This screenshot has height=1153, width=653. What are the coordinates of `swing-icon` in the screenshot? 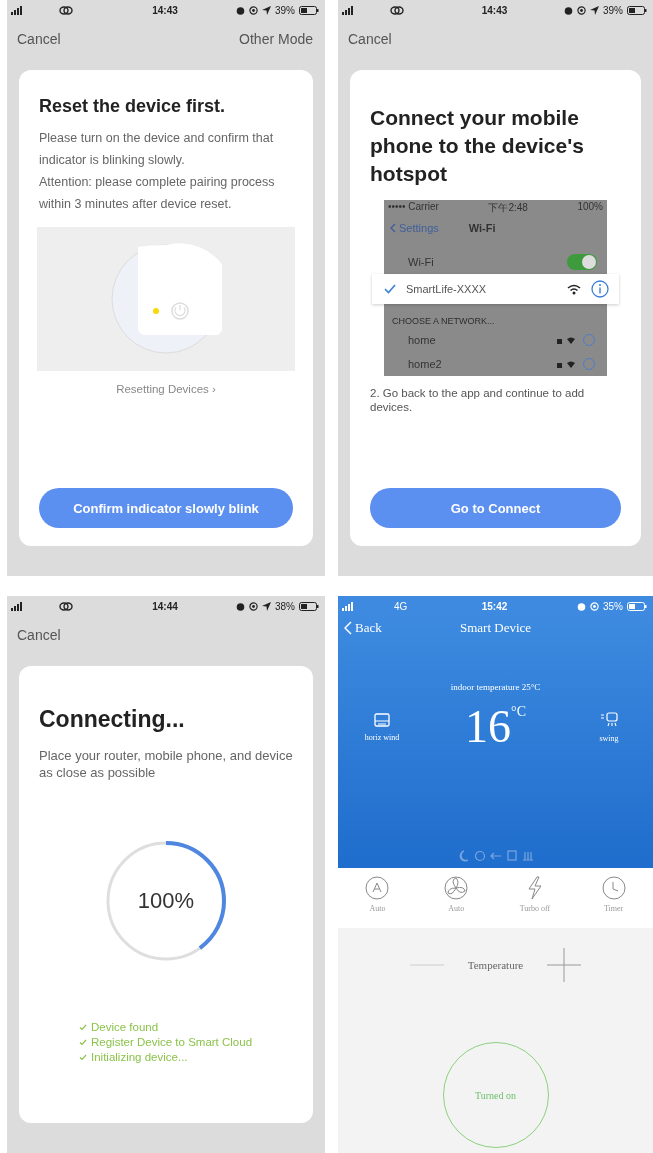 It's located at (609, 719).